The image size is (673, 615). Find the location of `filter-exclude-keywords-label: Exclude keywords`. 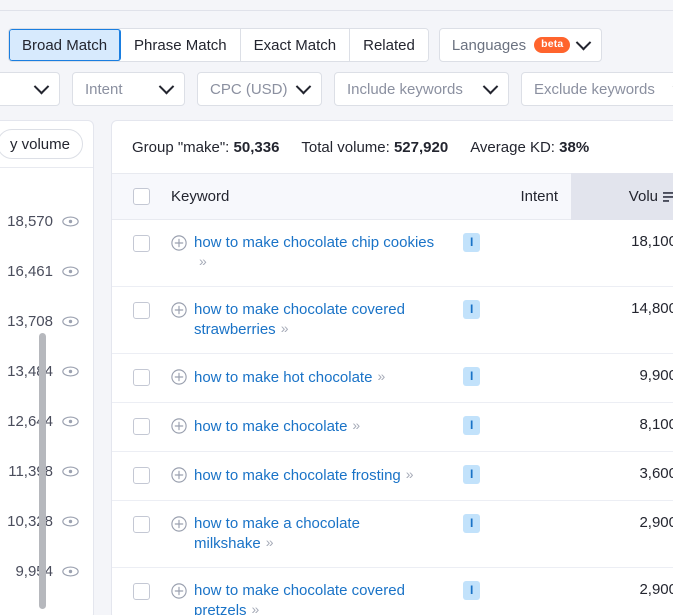

filter-exclude-keywords-label: Exclude keywords is located at coordinates (594, 89).